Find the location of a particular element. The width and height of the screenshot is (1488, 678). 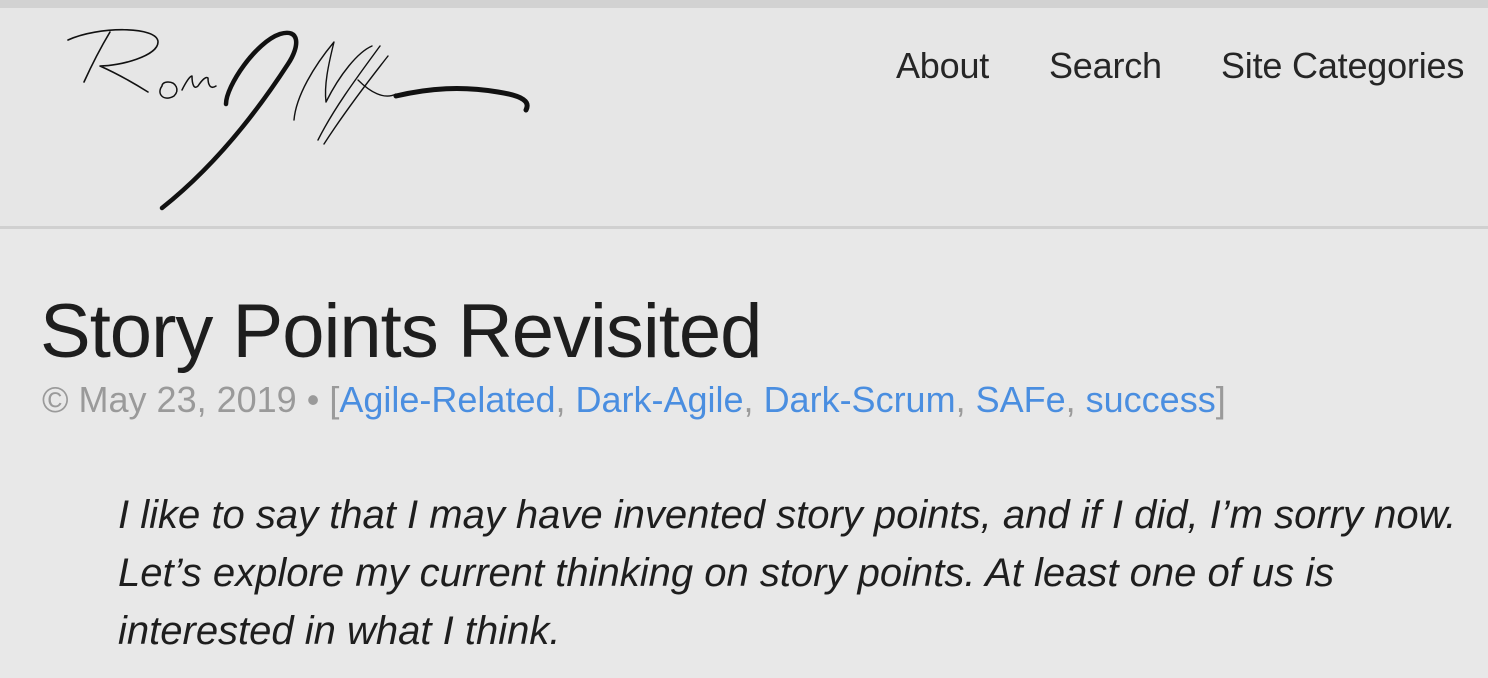

categories-open-bracket: [ is located at coordinates (334, 399).